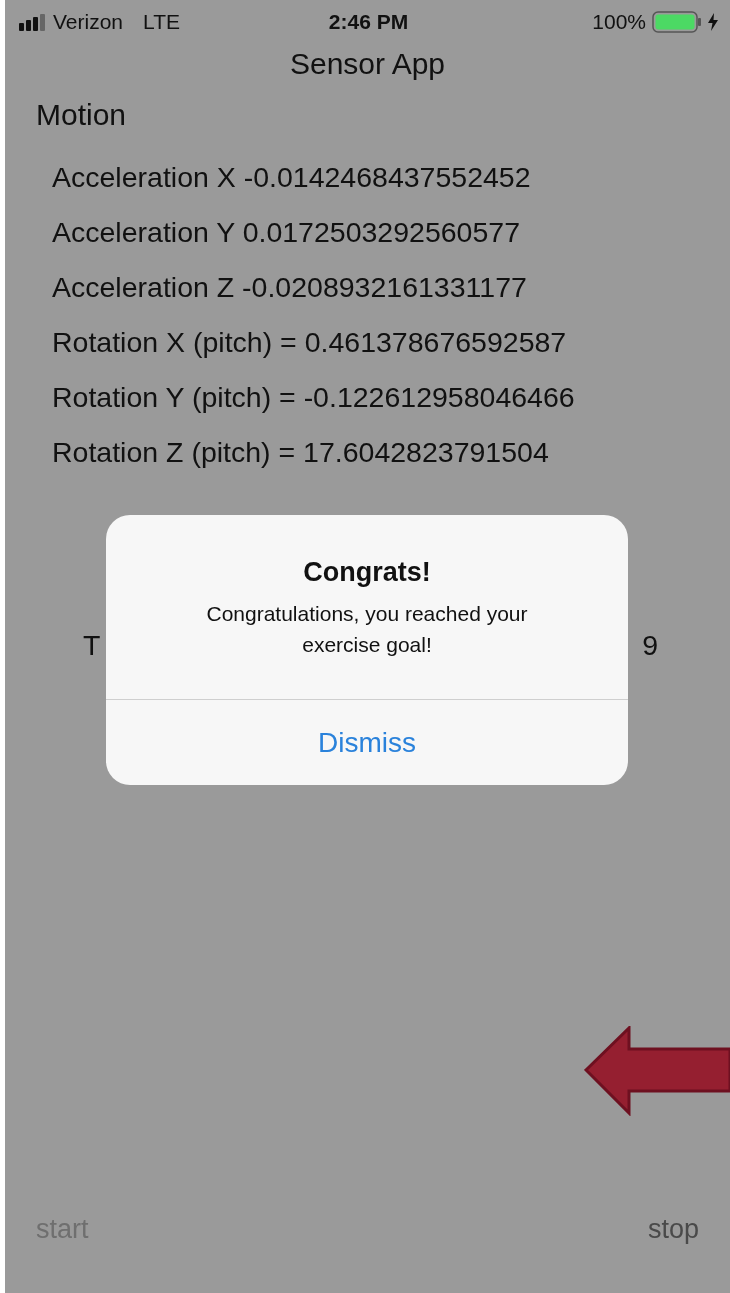 Image resolution: width=730 pixels, height=1293 pixels. I want to click on sensor-reading: Acceleration Y 0.0172503292560577, so click(286, 232).